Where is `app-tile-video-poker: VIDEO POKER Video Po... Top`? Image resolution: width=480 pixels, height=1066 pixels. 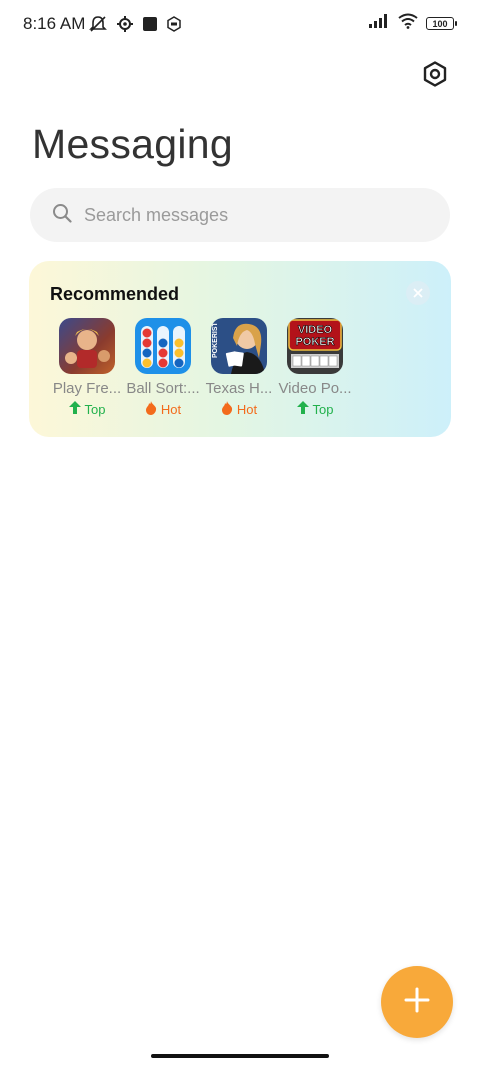 app-tile-video-poker: VIDEO POKER Video Po... Top is located at coordinates (315, 368).